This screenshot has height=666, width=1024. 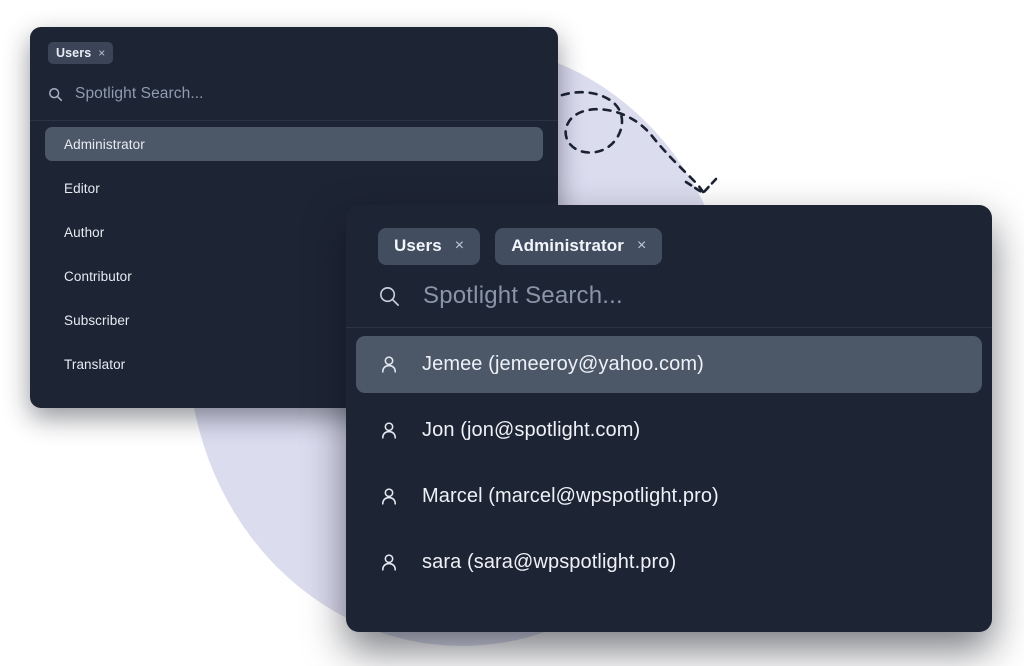 I want to click on user-label: sara (sara@wpspotlight.pro), so click(x=549, y=562).